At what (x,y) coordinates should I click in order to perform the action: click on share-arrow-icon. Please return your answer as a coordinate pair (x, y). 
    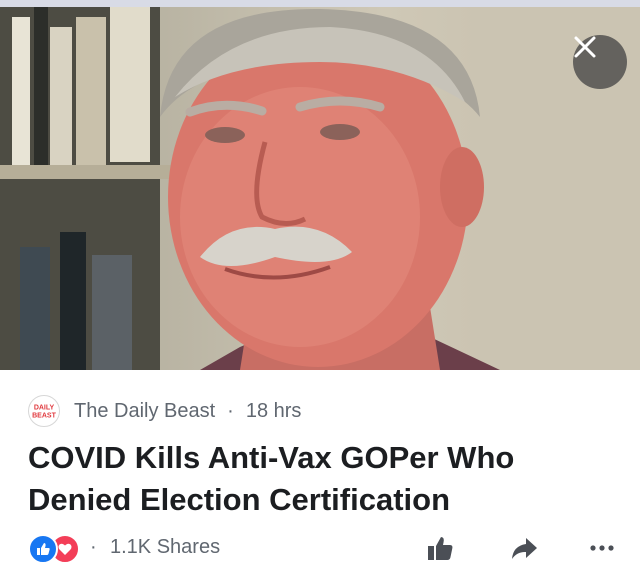
    Looking at the image, I should click on (524, 548).